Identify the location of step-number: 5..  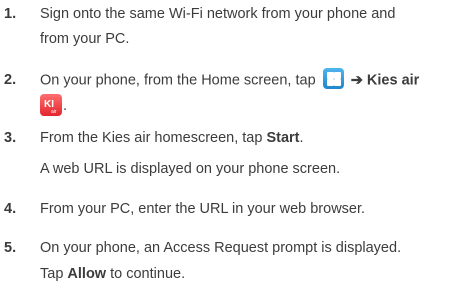
(10, 248).